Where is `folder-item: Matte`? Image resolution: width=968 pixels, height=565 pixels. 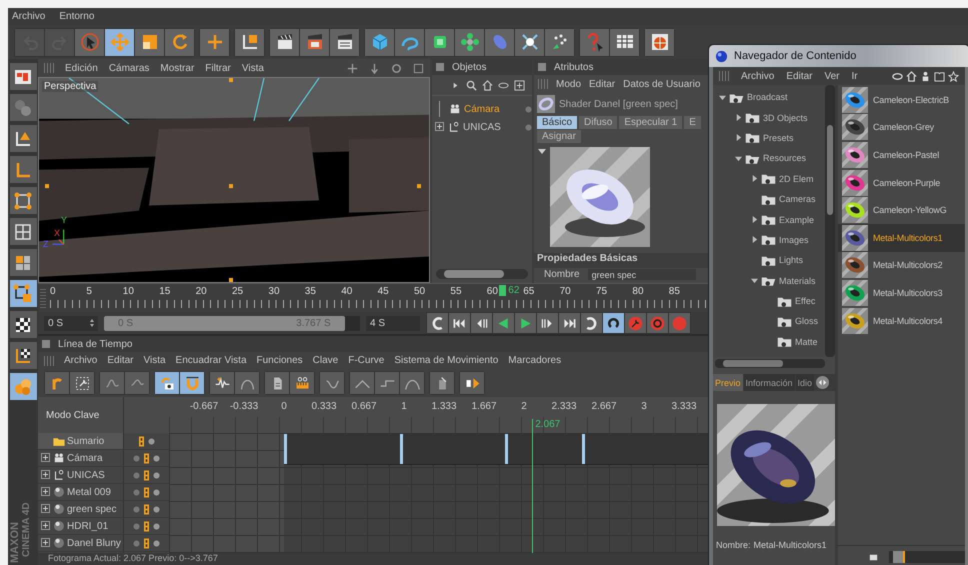
folder-item: Matte is located at coordinates (806, 341).